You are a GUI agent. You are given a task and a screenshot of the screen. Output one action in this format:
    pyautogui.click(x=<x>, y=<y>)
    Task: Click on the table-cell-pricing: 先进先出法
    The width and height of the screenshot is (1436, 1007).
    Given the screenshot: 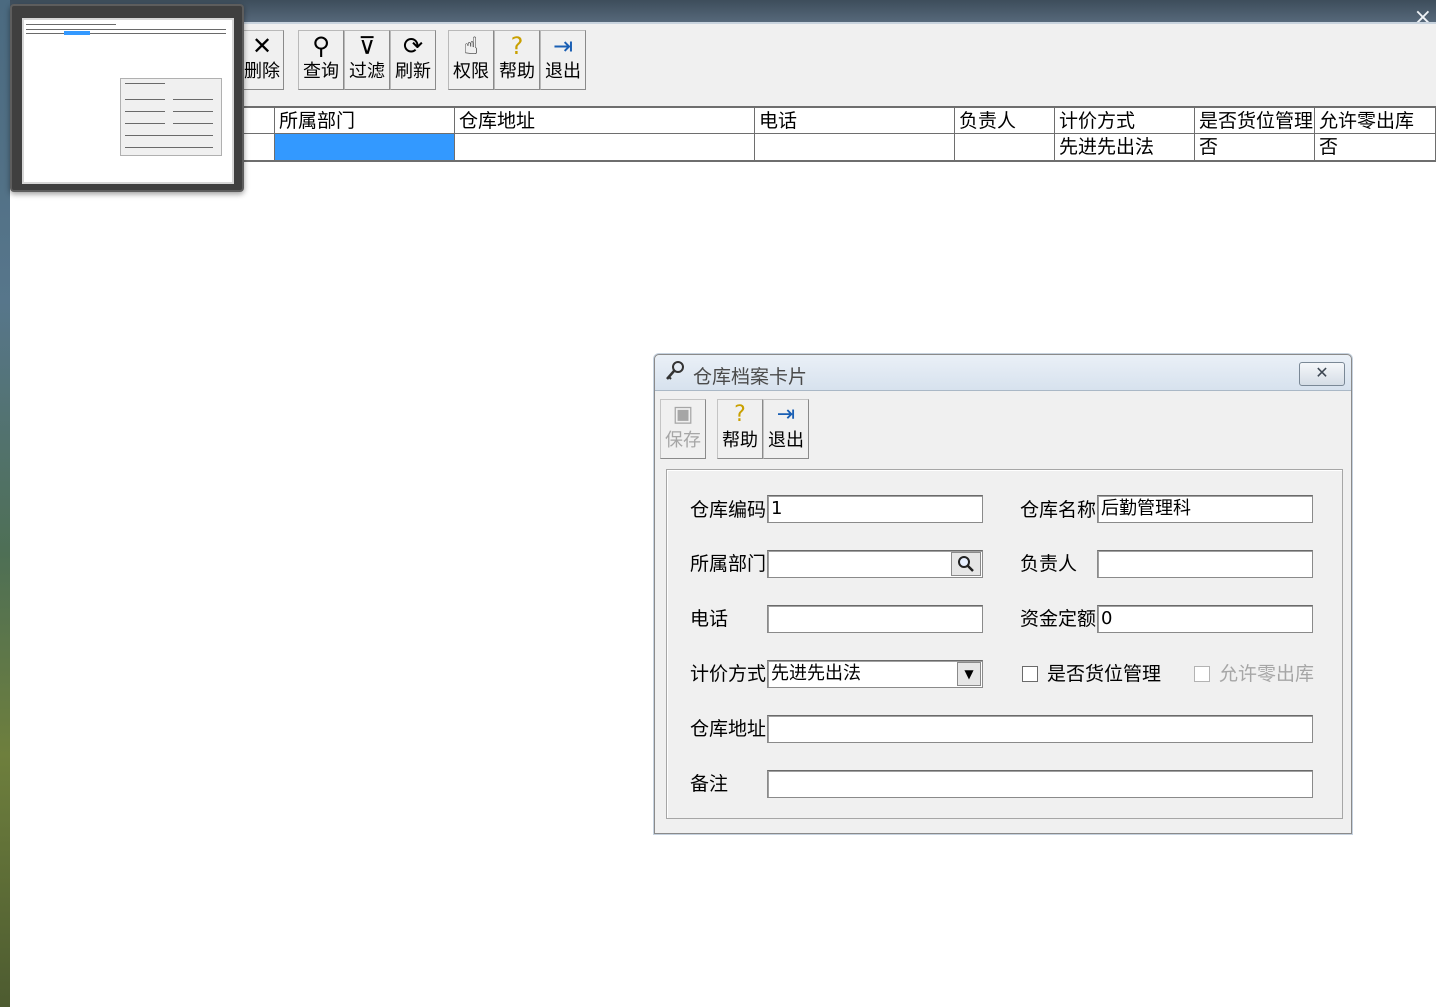 What is the action you would take?
    pyautogui.click(x=1124, y=147)
    